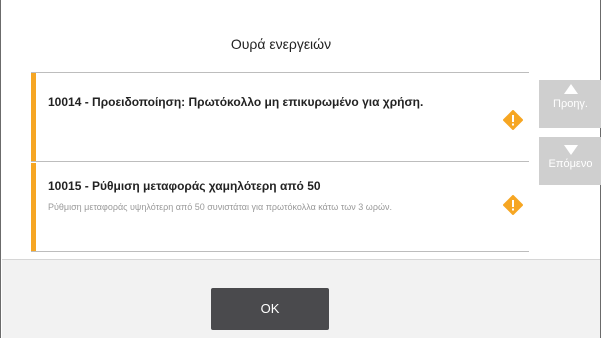 The width and height of the screenshot is (601, 338). What do you see at coordinates (281, 44) in the screenshot?
I see `dialog-title: Ουρά ενεργειών` at bounding box center [281, 44].